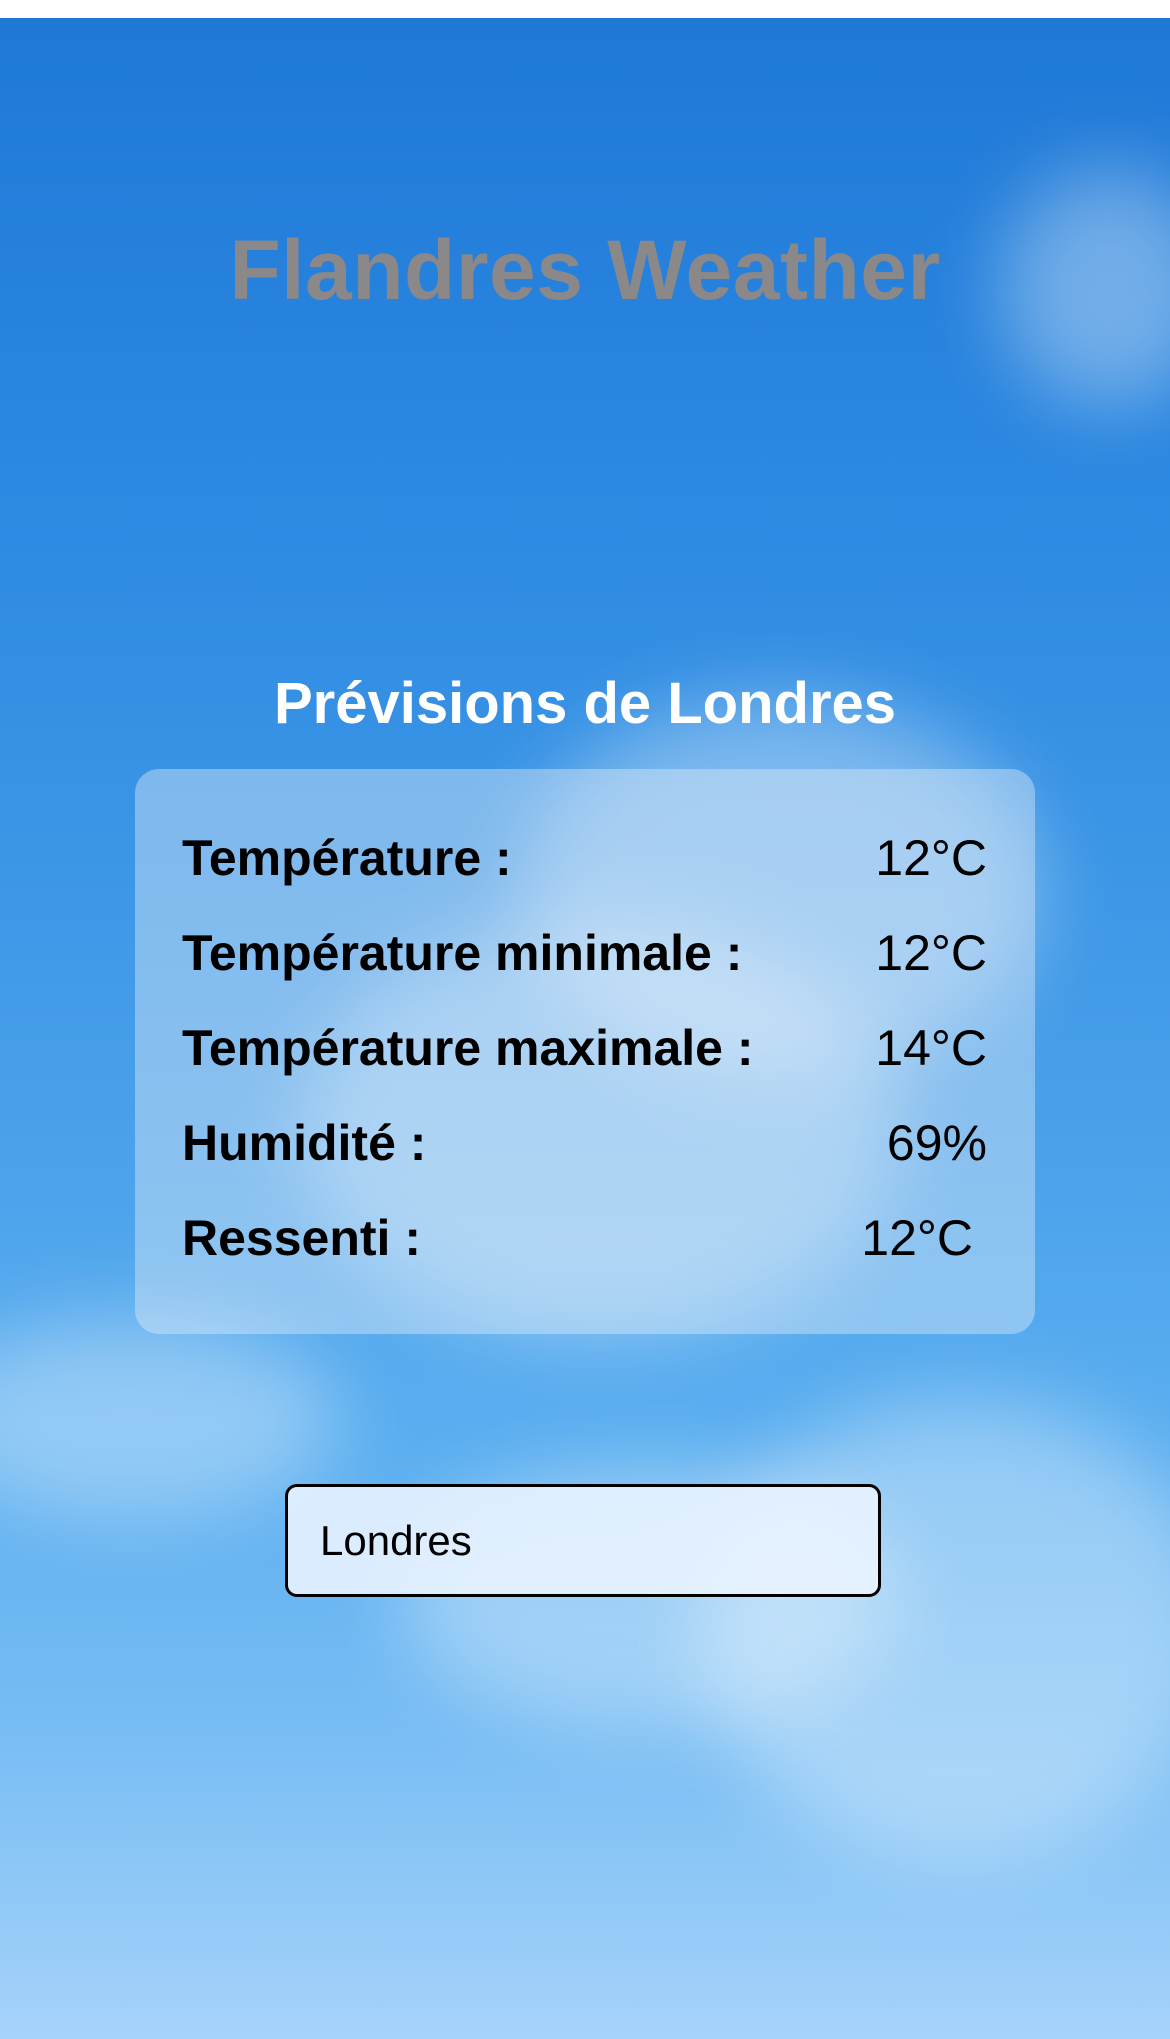 The width and height of the screenshot is (1170, 2039). I want to click on max-temperature-label: Température maximale :, so click(468, 1048).